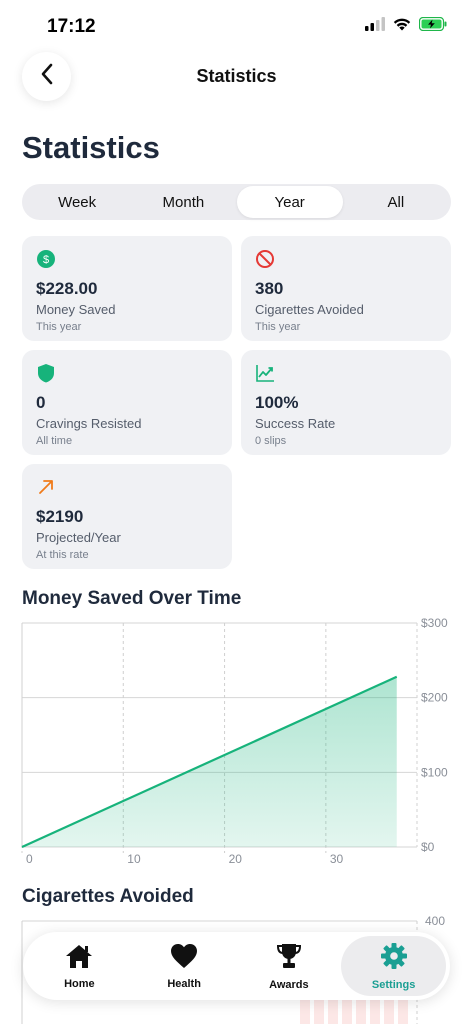  What do you see at coordinates (394, 958) in the screenshot?
I see `gear-icon` at bounding box center [394, 958].